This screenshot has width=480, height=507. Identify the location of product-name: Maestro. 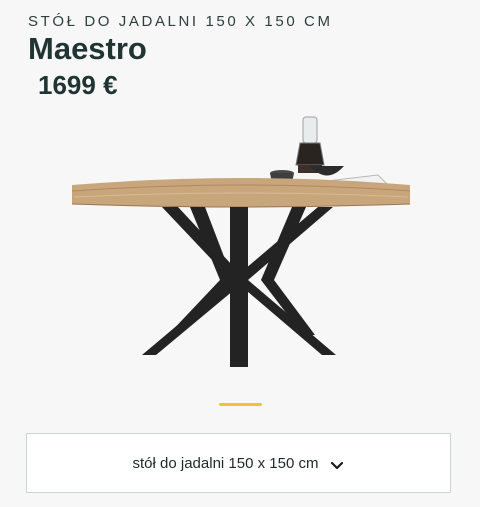
(87, 48).